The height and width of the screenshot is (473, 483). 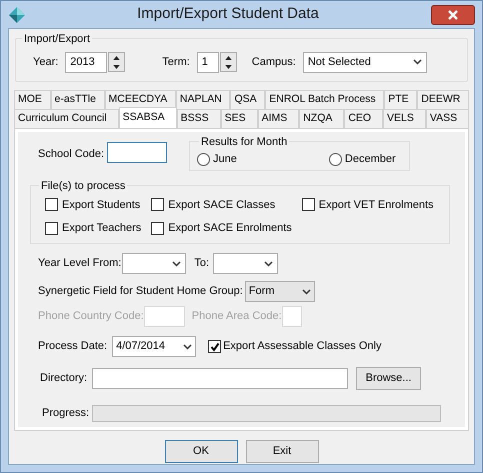 What do you see at coordinates (93, 228) in the screenshot?
I see `checkbox-option: Export Teachers` at bounding box center [93, 228].